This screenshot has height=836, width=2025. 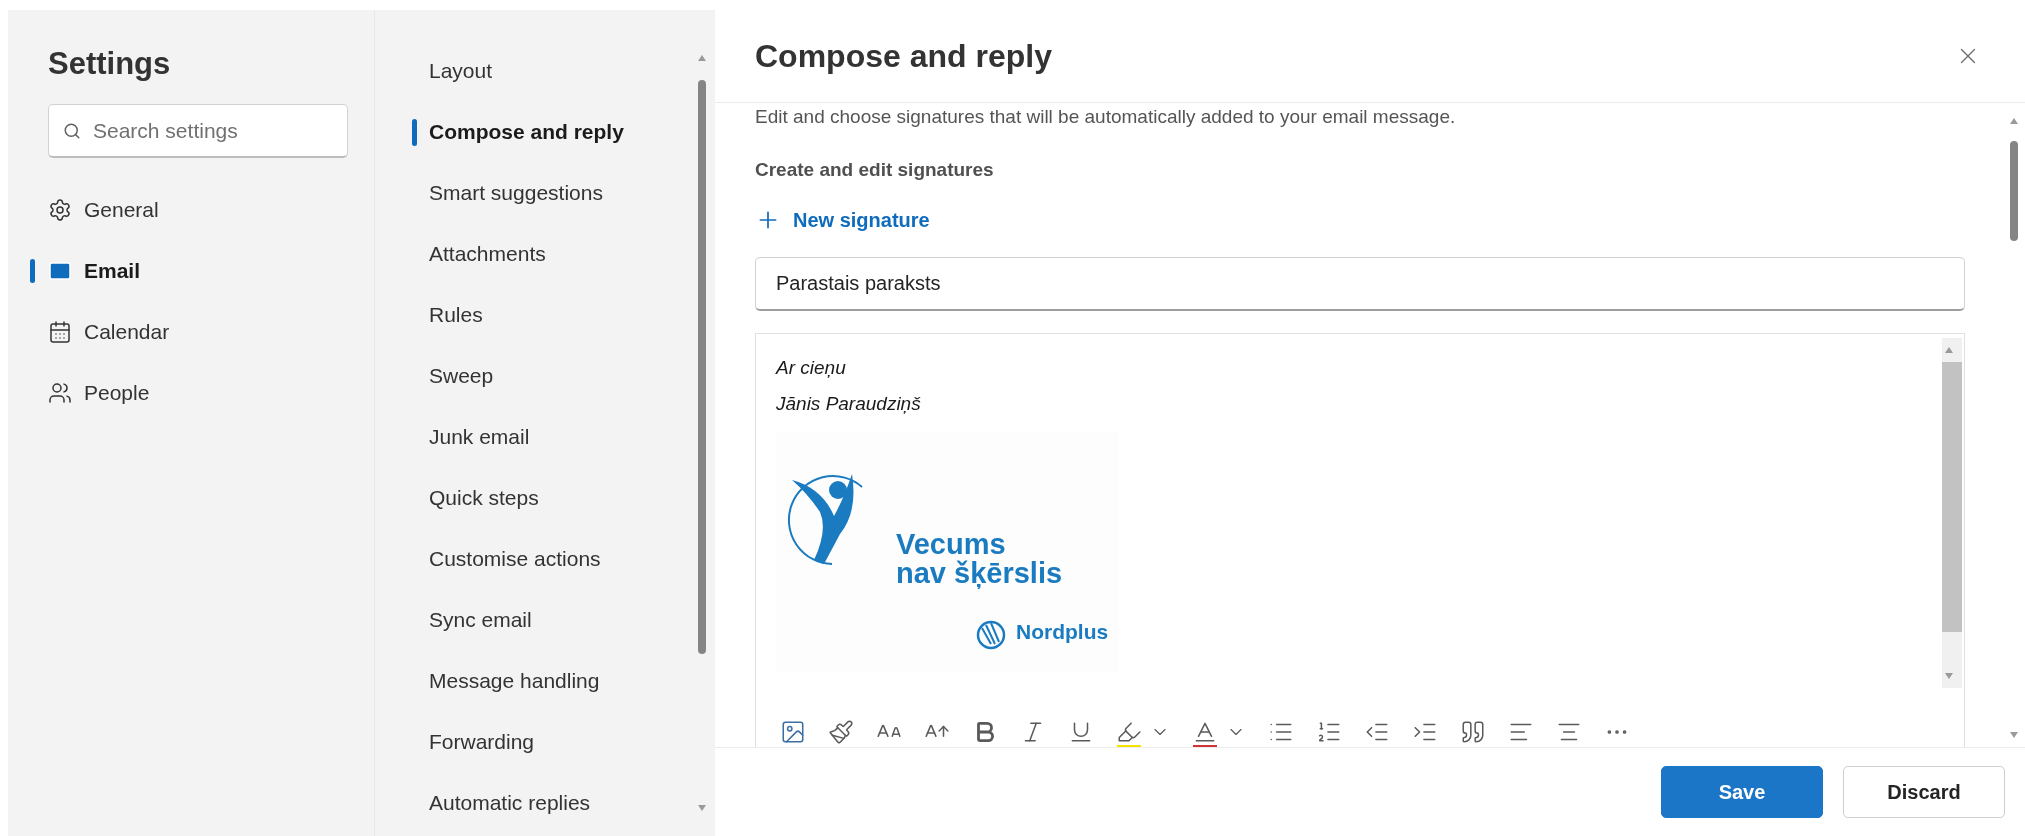 I want to click on logo-text: nav šķērslis, so click(x=980, y=573).